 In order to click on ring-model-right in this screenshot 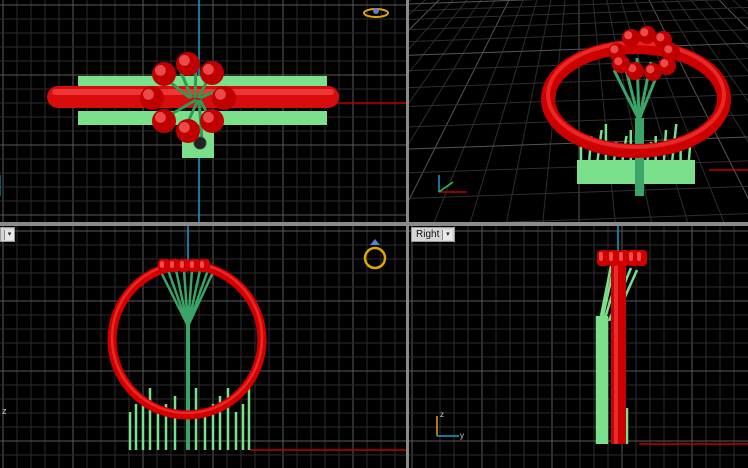, I will do `click(621, 347)`.